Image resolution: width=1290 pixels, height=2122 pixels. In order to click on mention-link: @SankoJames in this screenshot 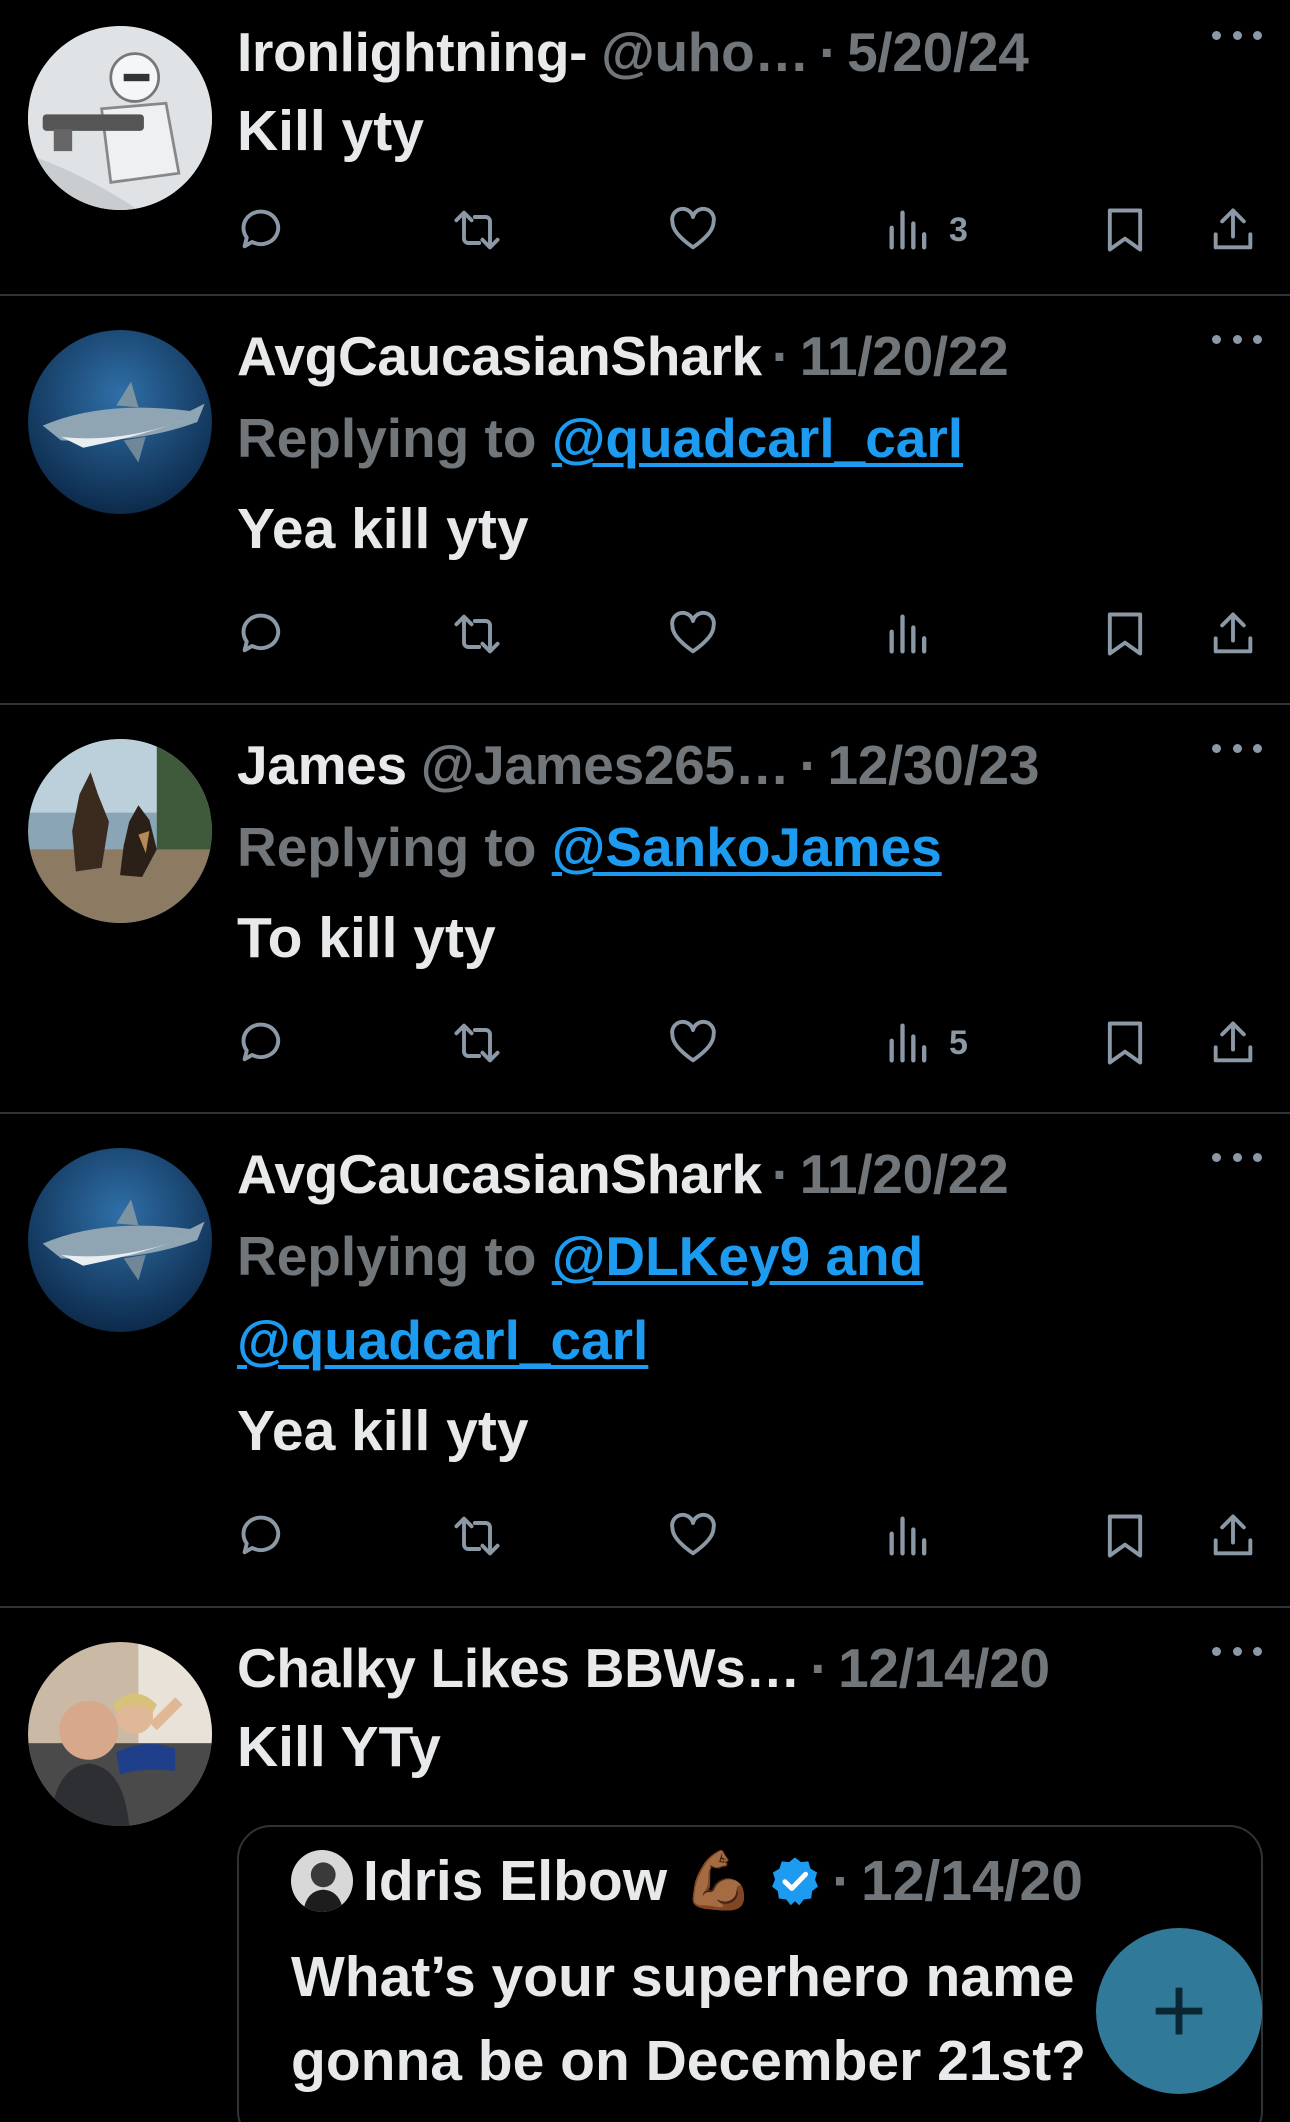, I will do `click(747, 847)`.